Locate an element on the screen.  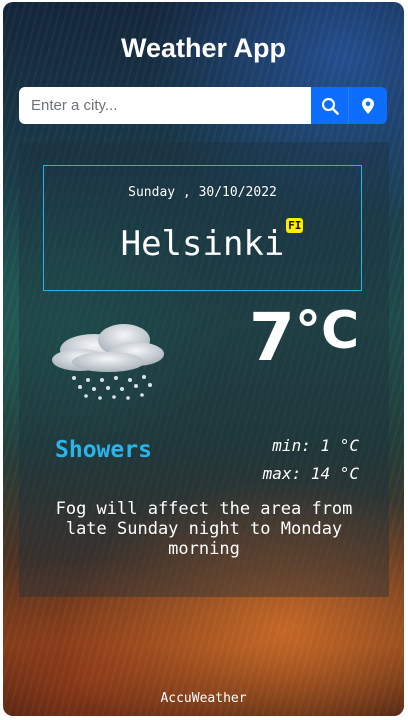
forecast-date: Sunday , 30/10/2022 is located at coordinates (202, 192).